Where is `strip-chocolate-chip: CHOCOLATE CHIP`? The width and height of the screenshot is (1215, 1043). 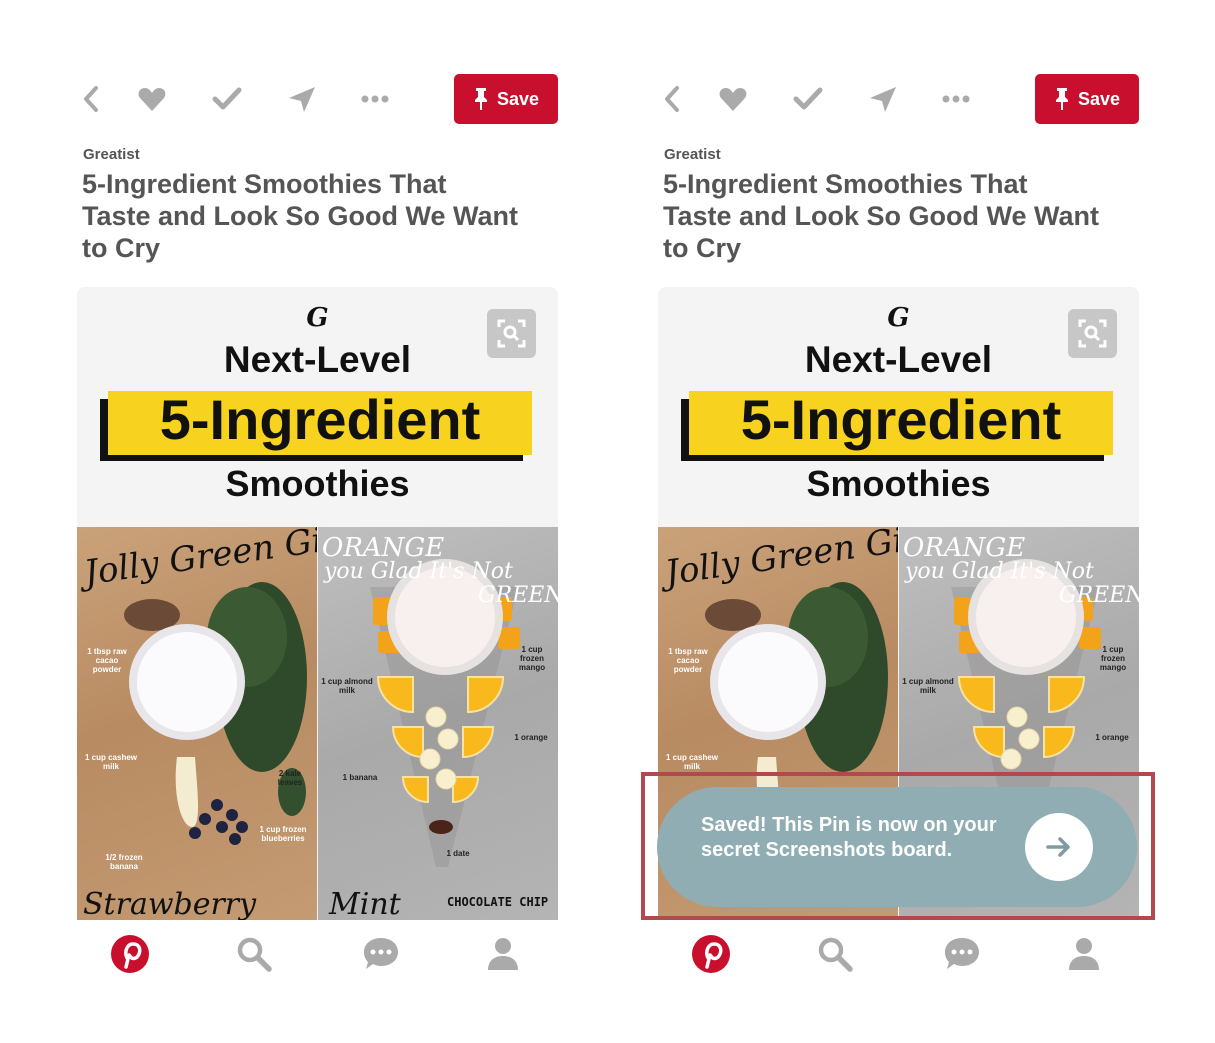
strip-chocolate-chip: CHOCOLATE CHIP is located at coordinates (498, 902).